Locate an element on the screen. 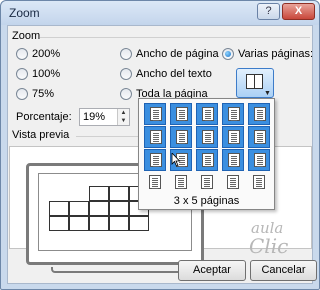  radio-many-pages-button is located at coordinates (228, 54).